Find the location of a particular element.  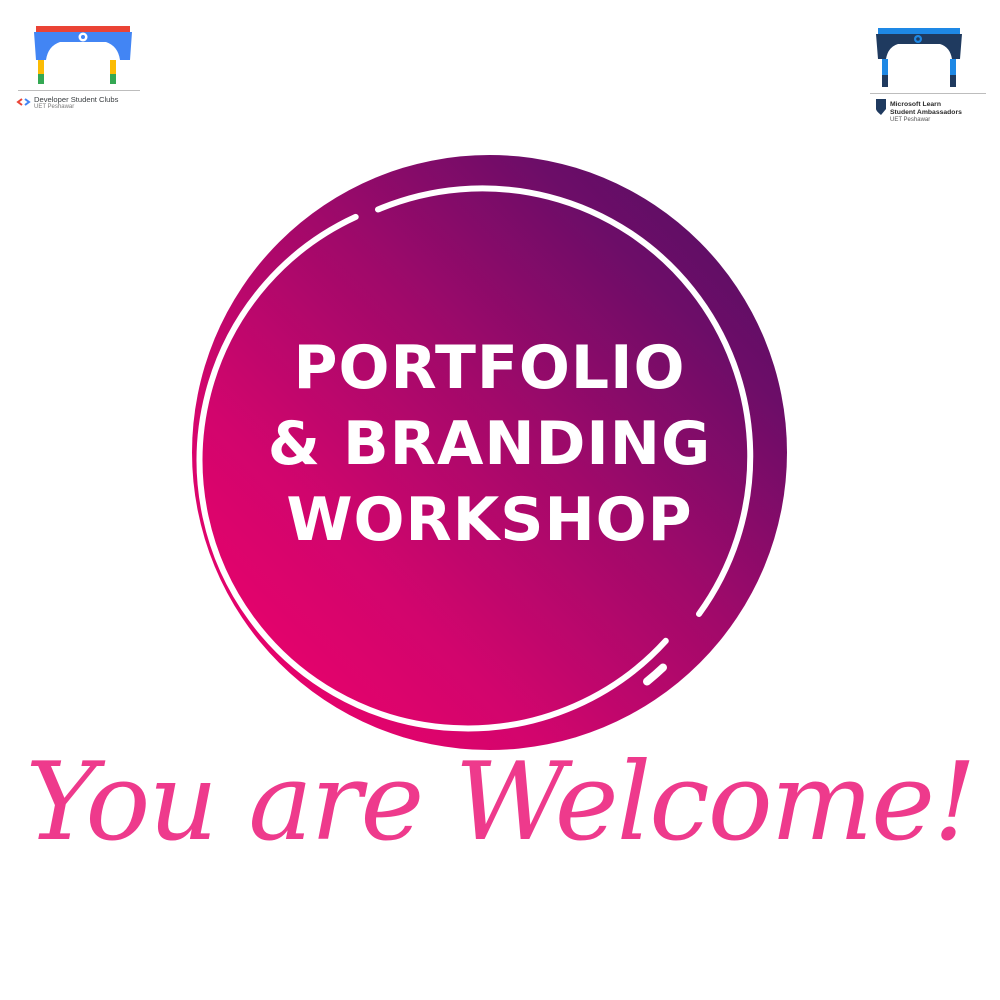

code-brackets-icon is located at coordinates (23, 102).